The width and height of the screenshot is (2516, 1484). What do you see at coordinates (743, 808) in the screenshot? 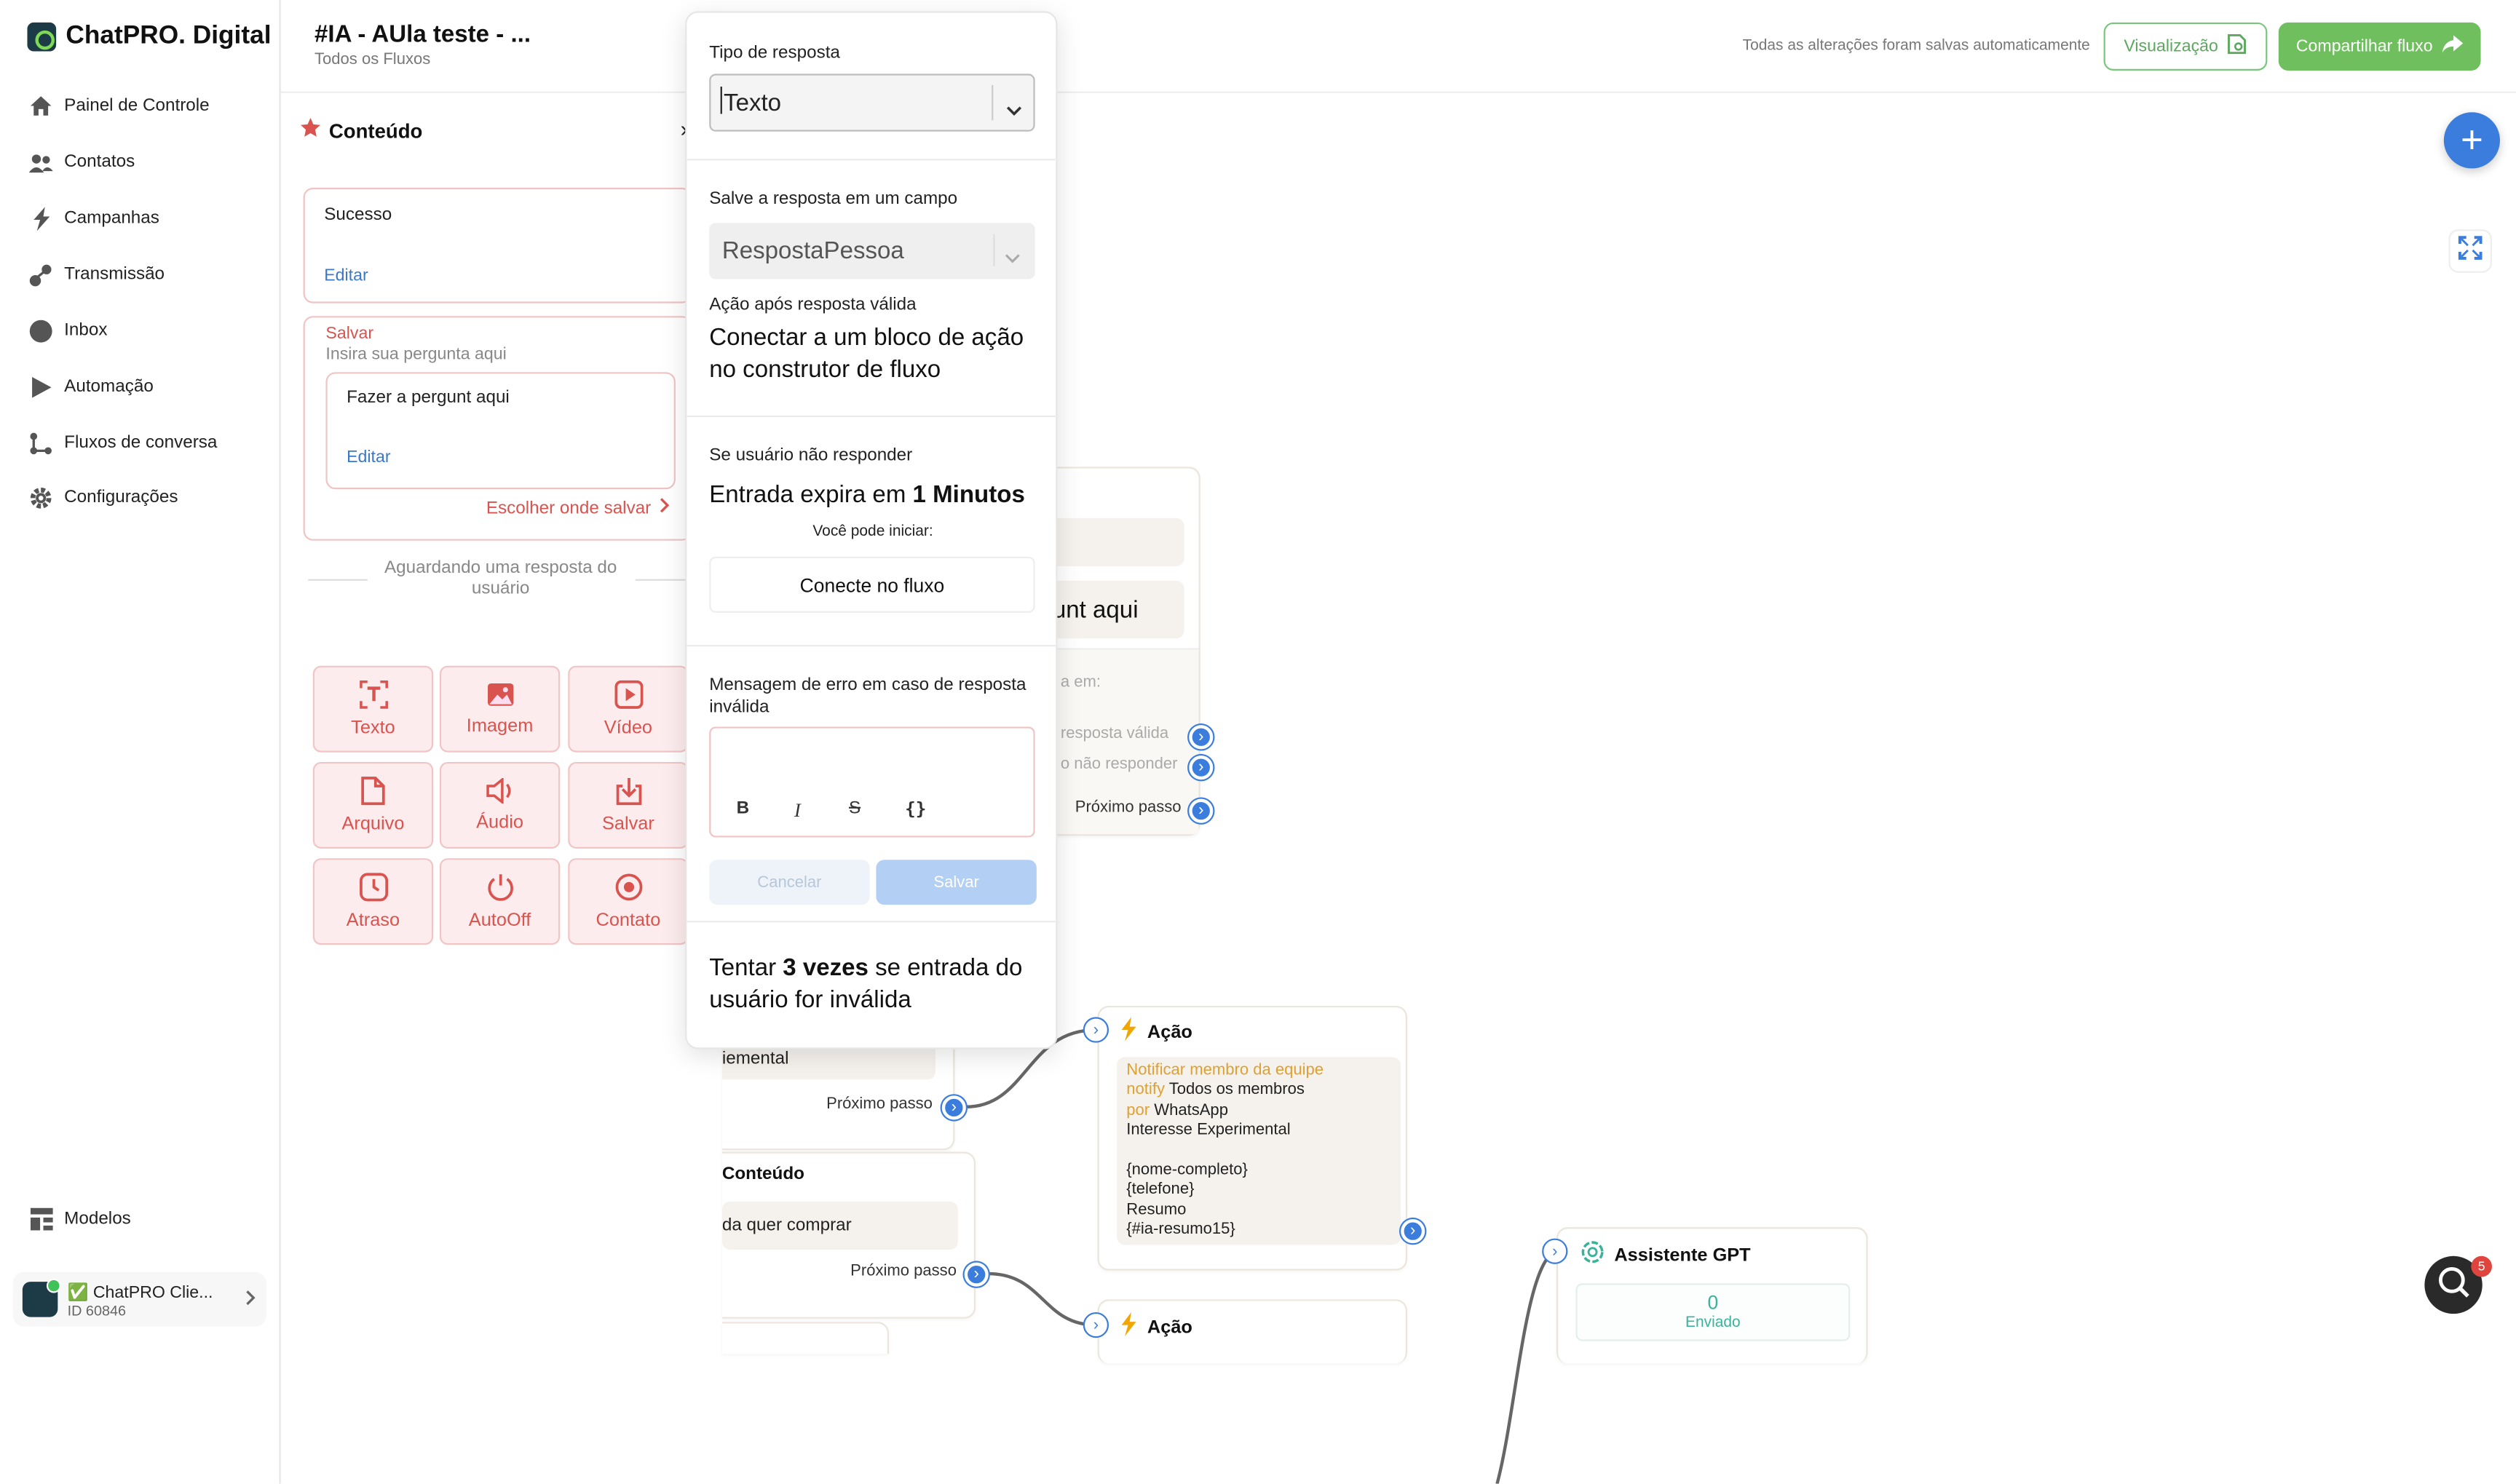
I see `bold-button: B` at bounding box center [743, 808].